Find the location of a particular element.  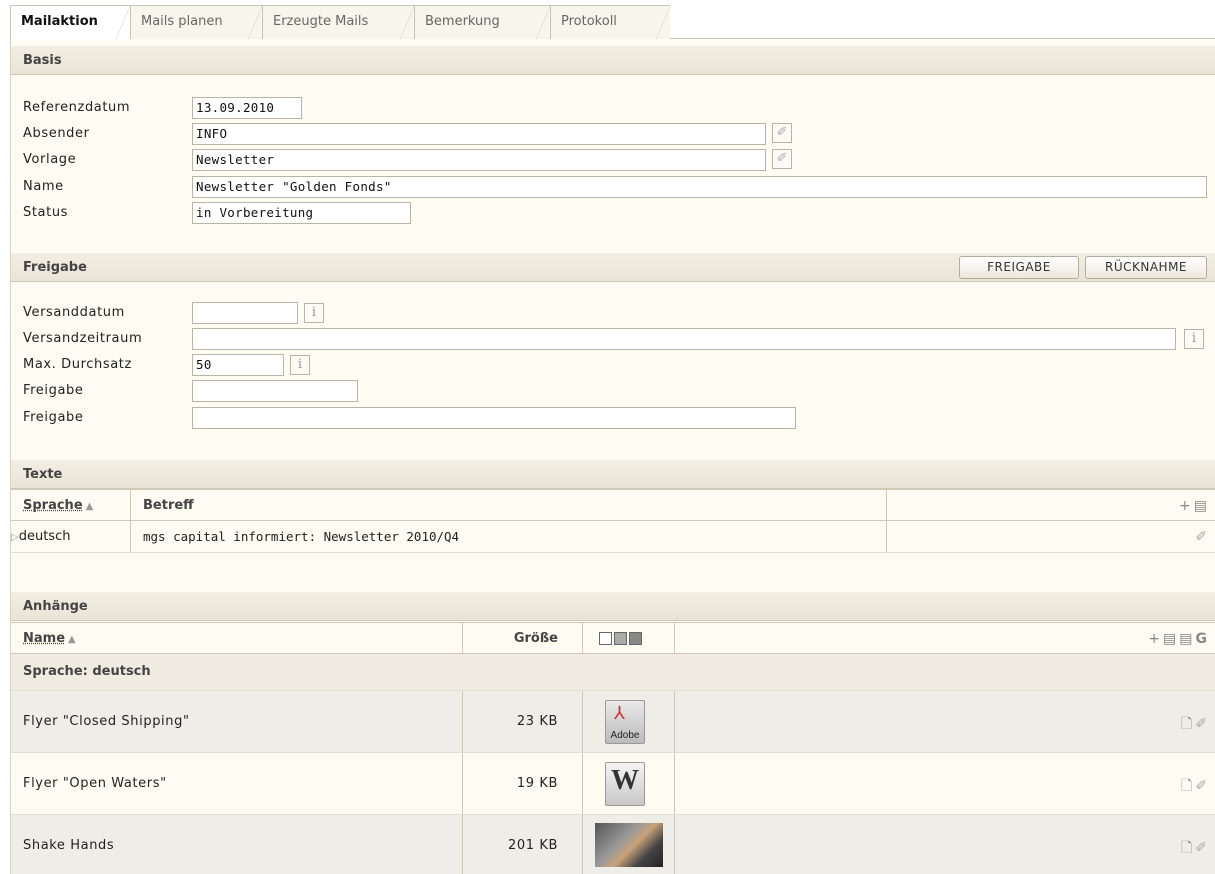

column-header-betreff: Betreff is located at coordinates (509, 505).